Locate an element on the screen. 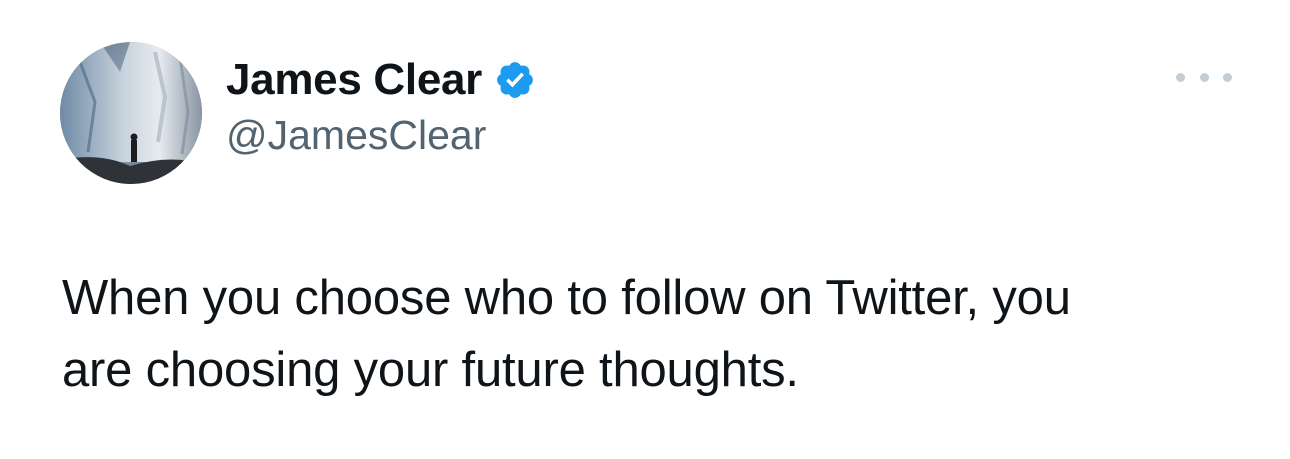  author-display-name: James Clear is located at coordinates (354, 80).